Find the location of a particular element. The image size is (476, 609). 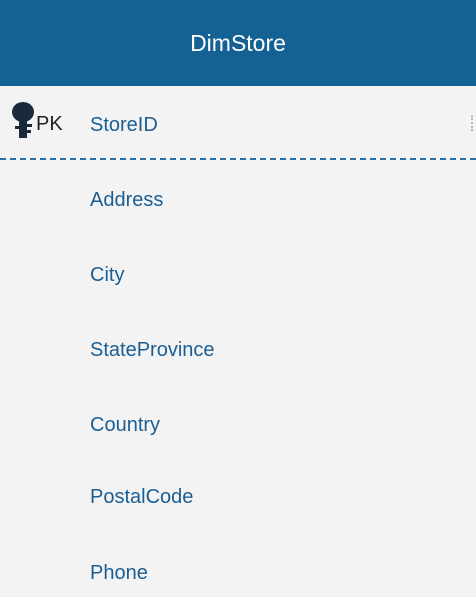

primary-key-divider is located at coordinates (238, 159).